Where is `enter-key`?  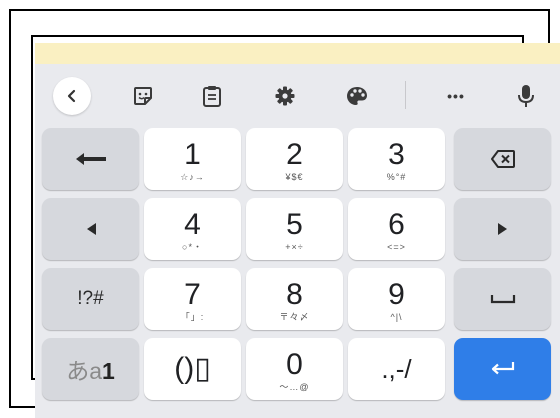
enter-key is located at coordinates (502, 369).